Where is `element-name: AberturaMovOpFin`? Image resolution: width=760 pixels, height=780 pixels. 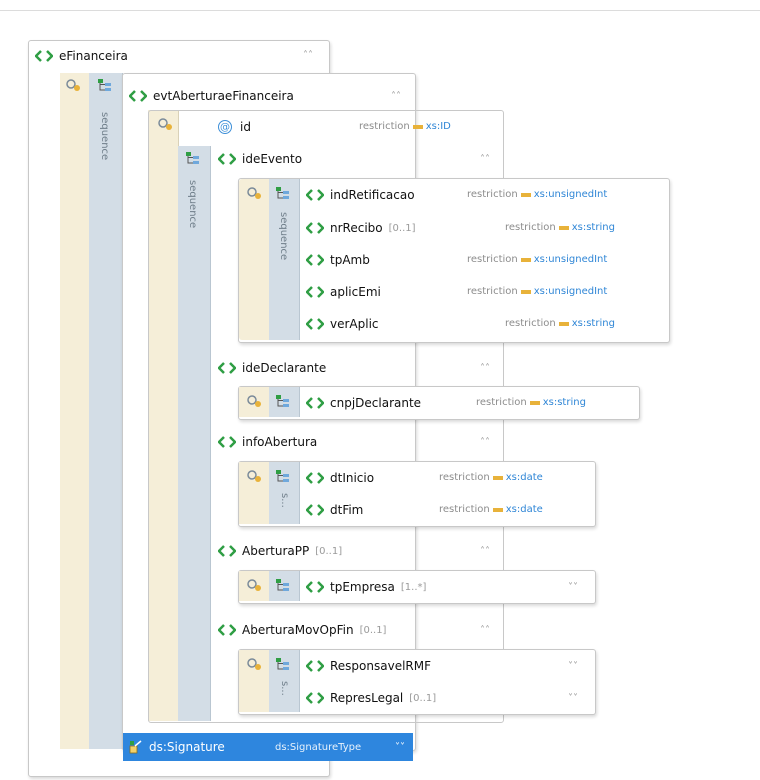 element-name: AberturaMovOpFin is located at coordinates (298, 630).